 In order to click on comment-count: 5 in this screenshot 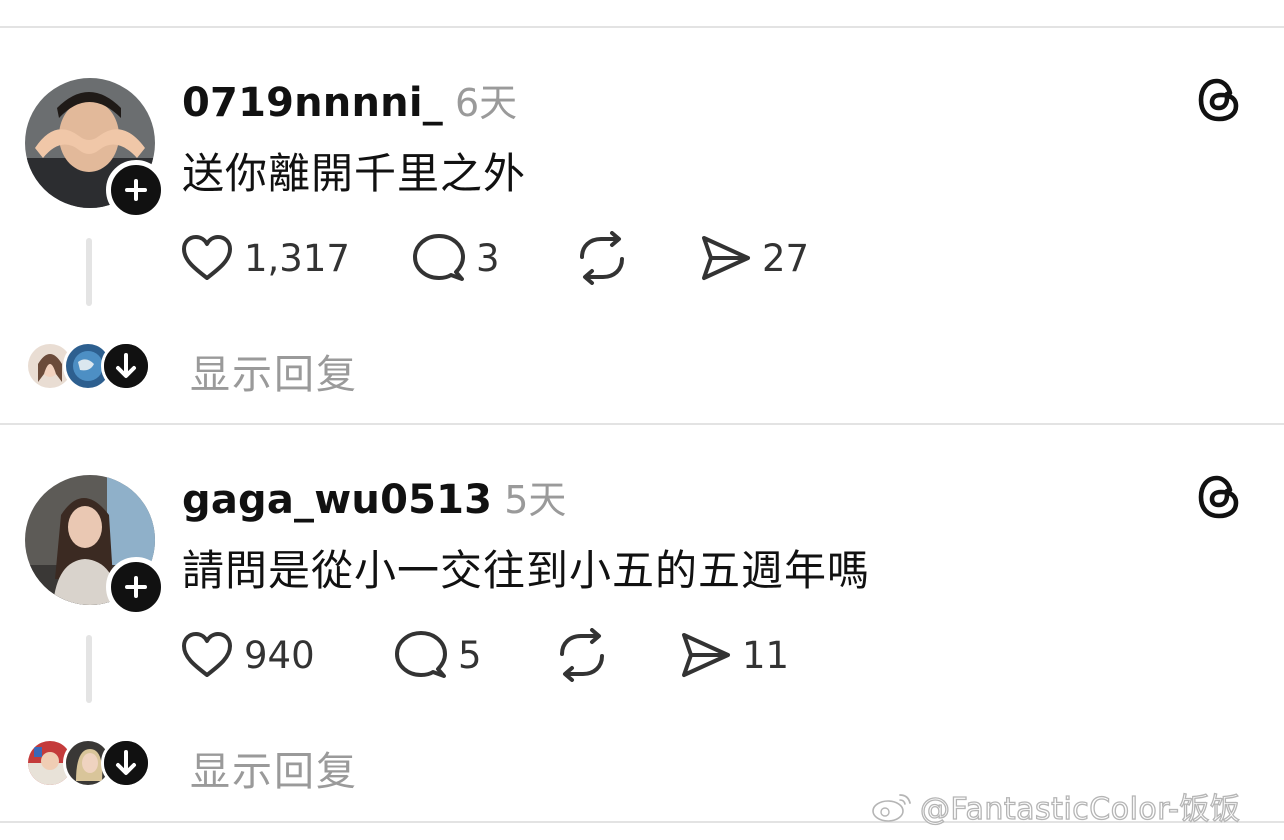, I will do `click(470, 655)`.